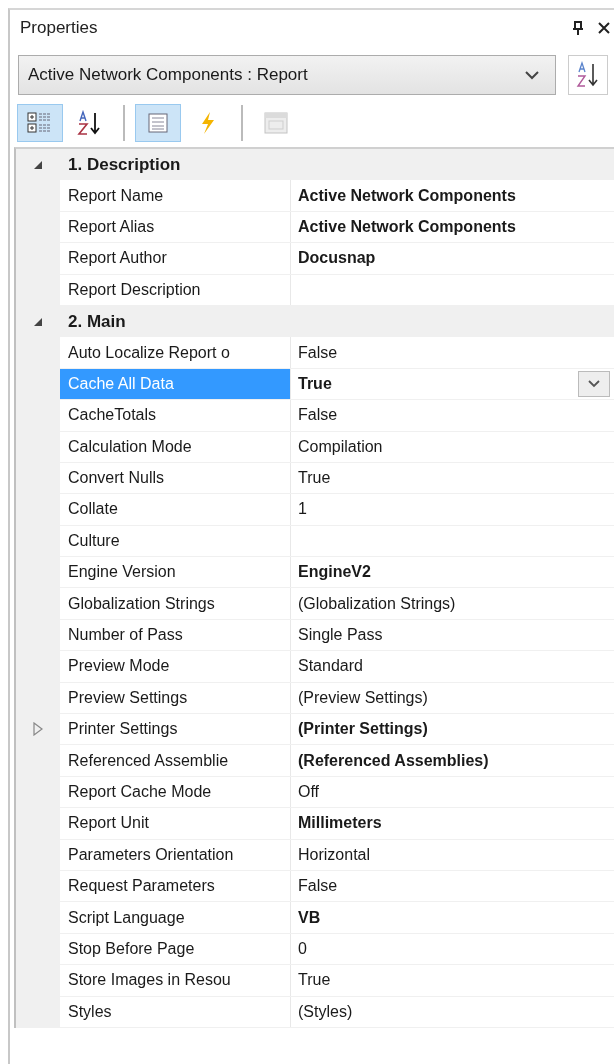  Describe the element at coordinates (302, 948) in the screenshot. I see `property-value: 0` at that location.